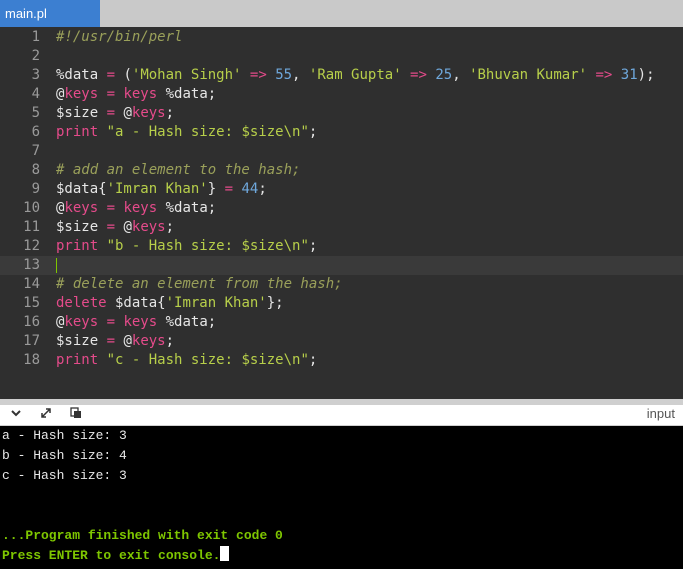  I want to click on exit-prompt: Press ENTER to exit console., so click(116, 556).